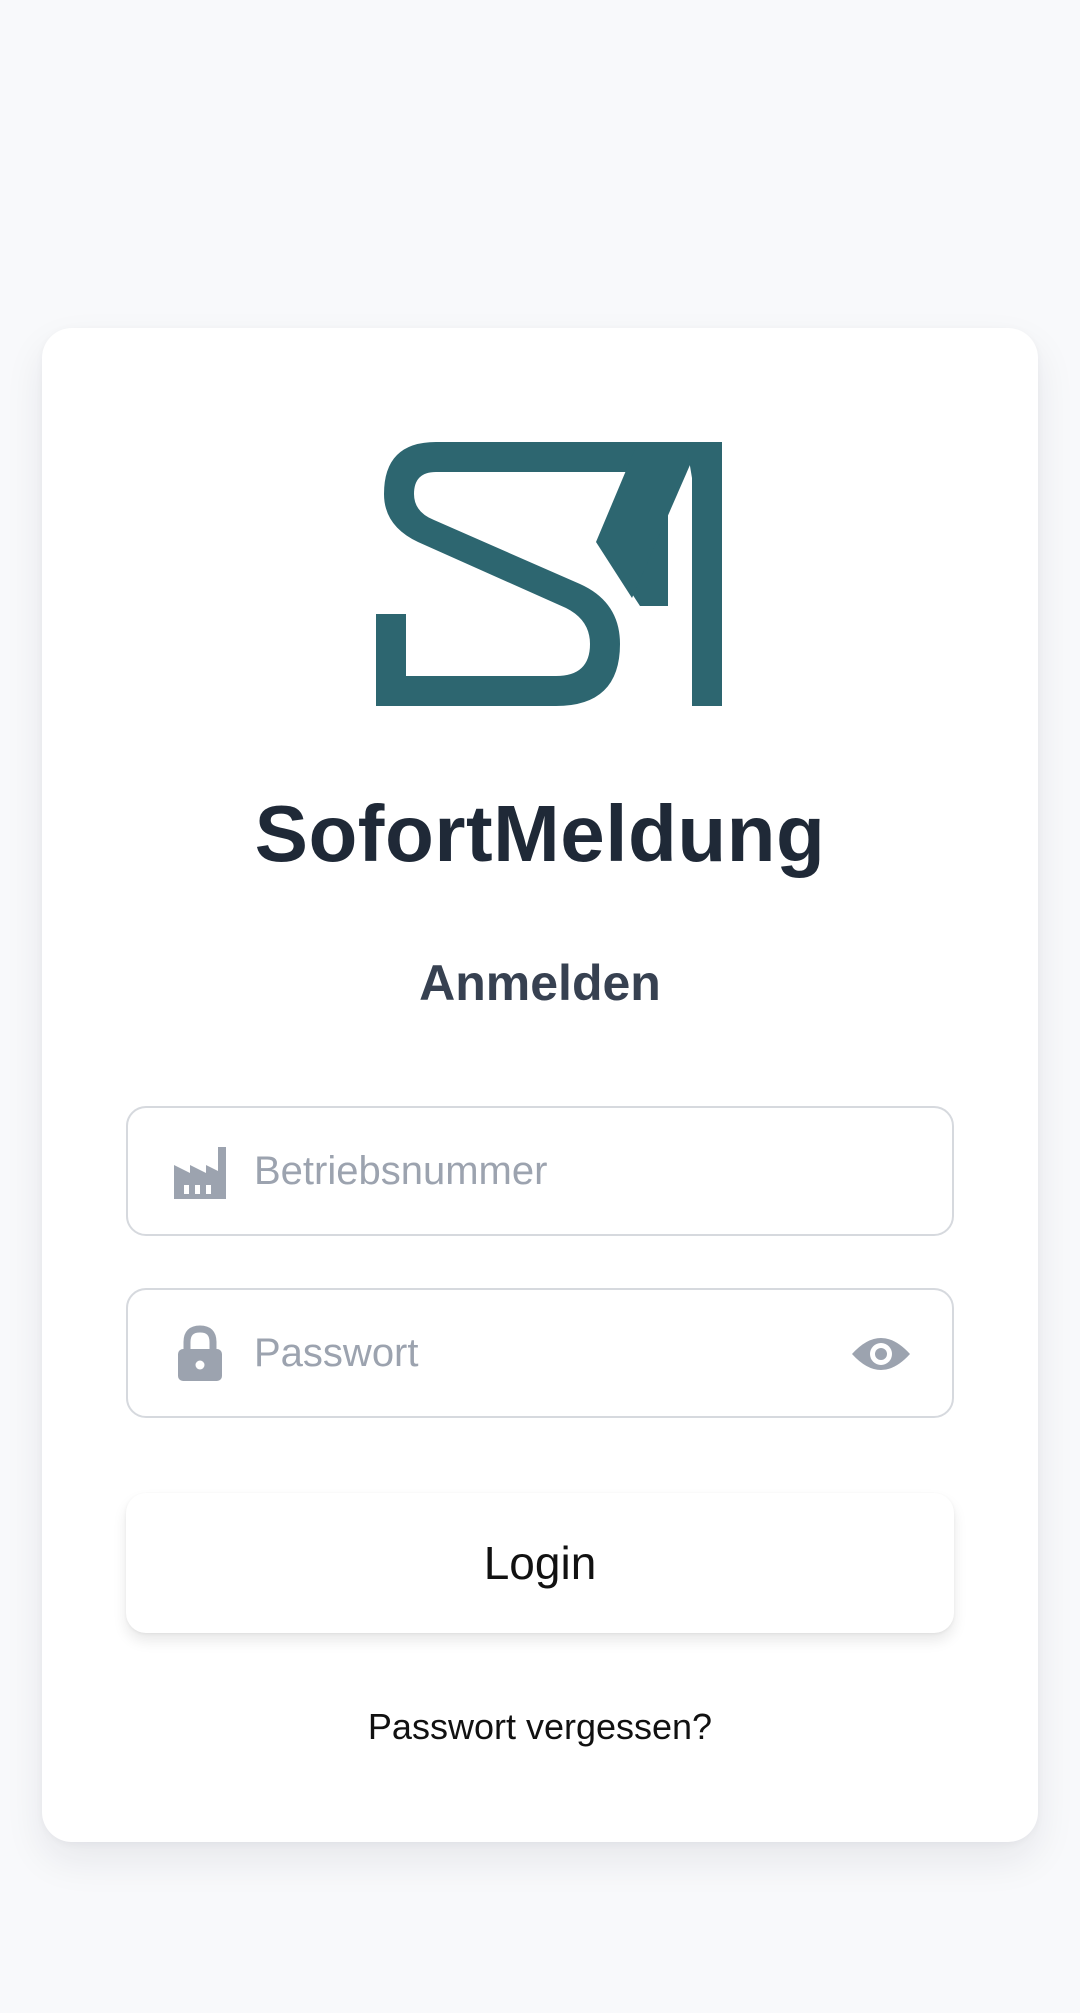 The image size is (1080, 2013). Describe the element at coordinates (881, 1354) in the screenshot. I see `eye-icon` at that location.